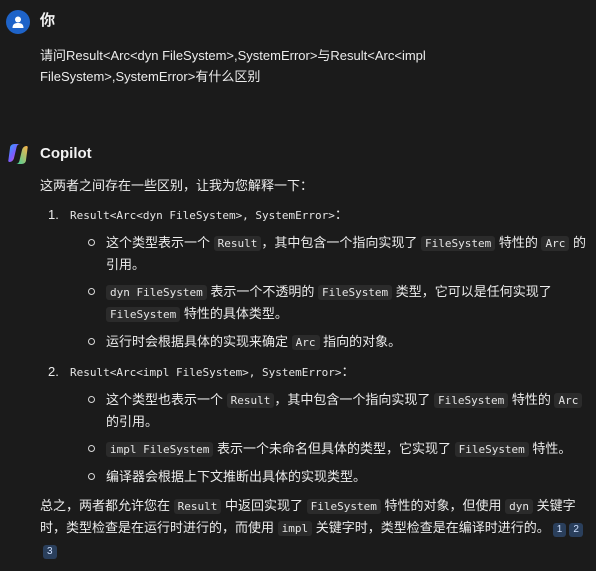  I want to click on text: 这个类型也表示一个, so click(166, 399).